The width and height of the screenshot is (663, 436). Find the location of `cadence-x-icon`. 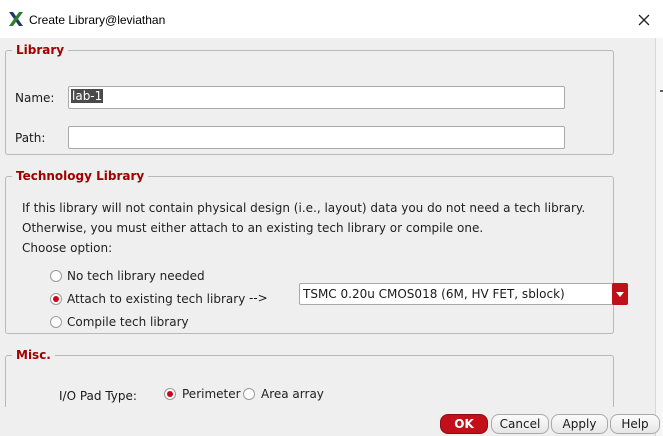

cadence-x-icon is located at coordinates (16, 19).